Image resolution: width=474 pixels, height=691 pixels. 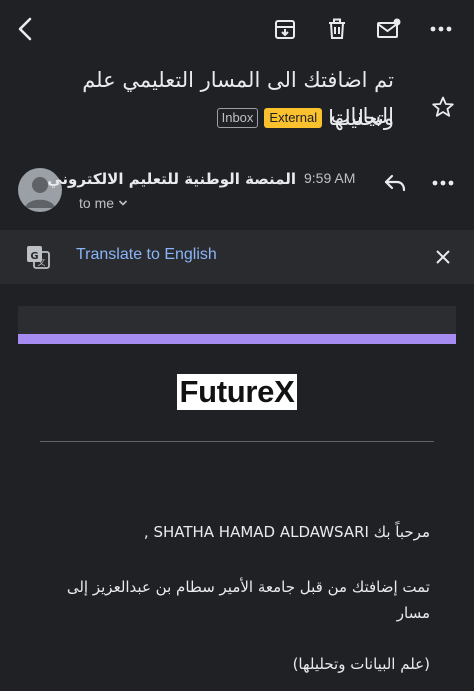 I want to click on back-arrow-icon, so click(x=25, y=29).